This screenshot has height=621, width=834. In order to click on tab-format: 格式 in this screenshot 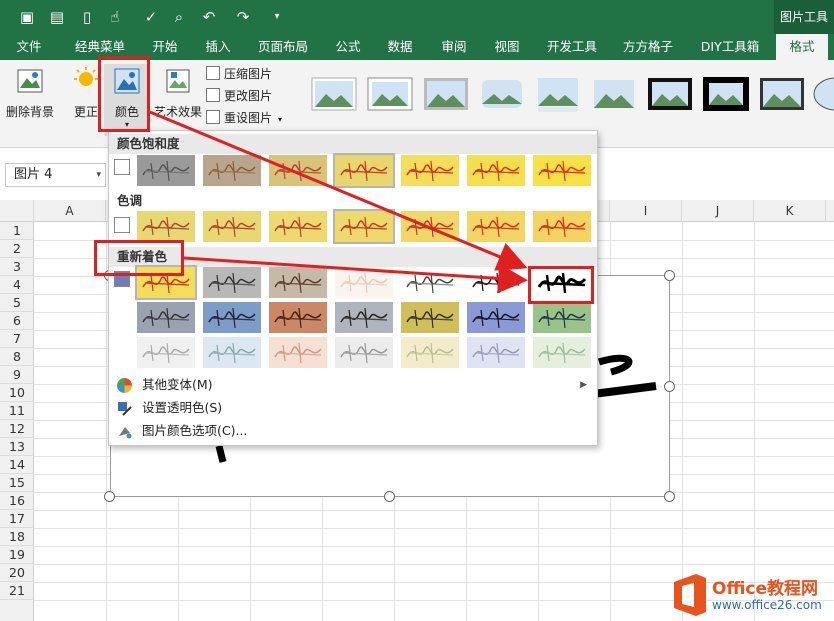, I will do `click(802, 47)`.